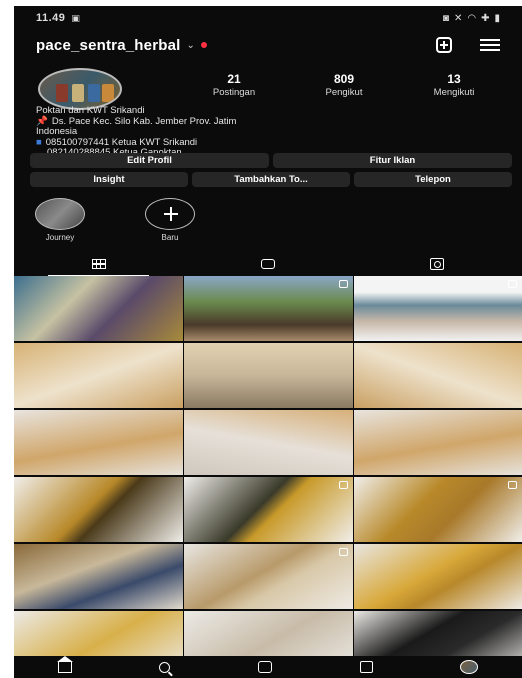  What do you see at coordinates (39, 142) in the screenshot?
I see `blue-square-icon: ■` at bounding box center [39, 142].